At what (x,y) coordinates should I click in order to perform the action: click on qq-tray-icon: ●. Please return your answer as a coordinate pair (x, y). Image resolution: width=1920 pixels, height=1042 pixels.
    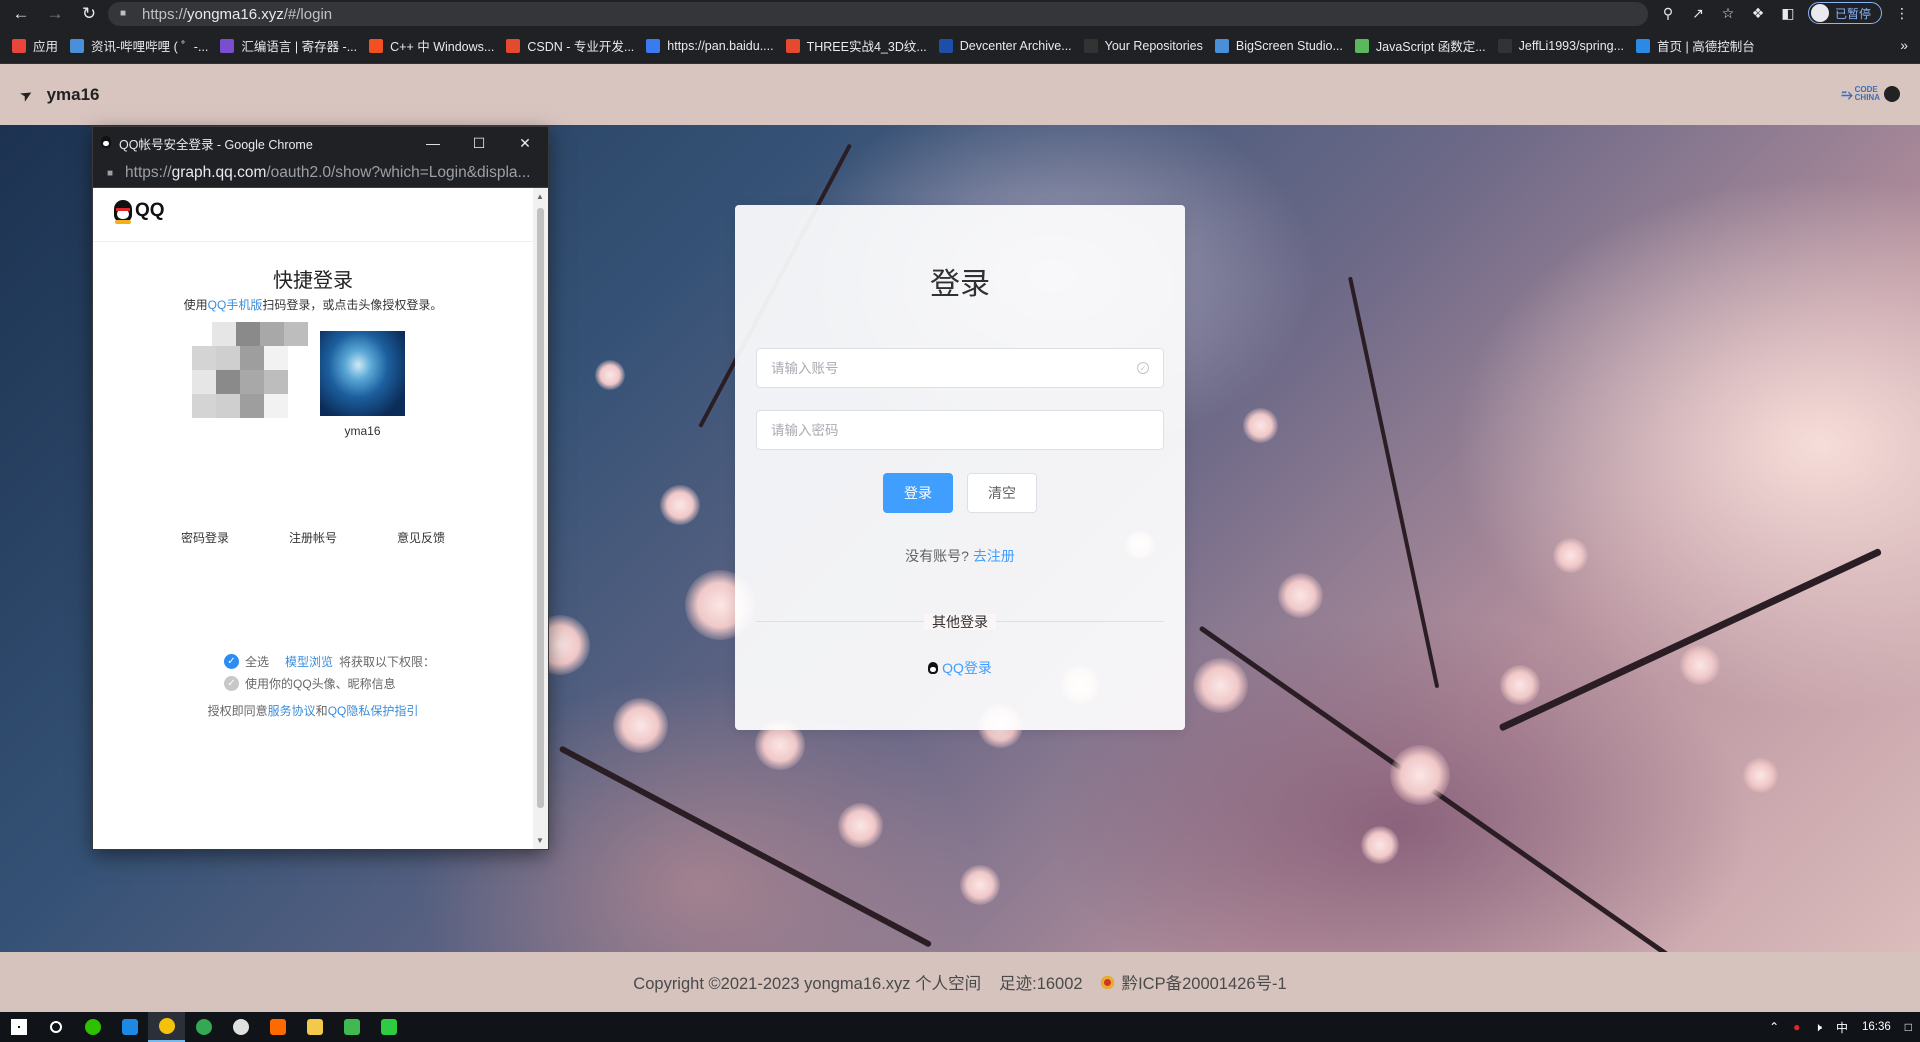
    Looking at the image, I should click on (1796, 1027).